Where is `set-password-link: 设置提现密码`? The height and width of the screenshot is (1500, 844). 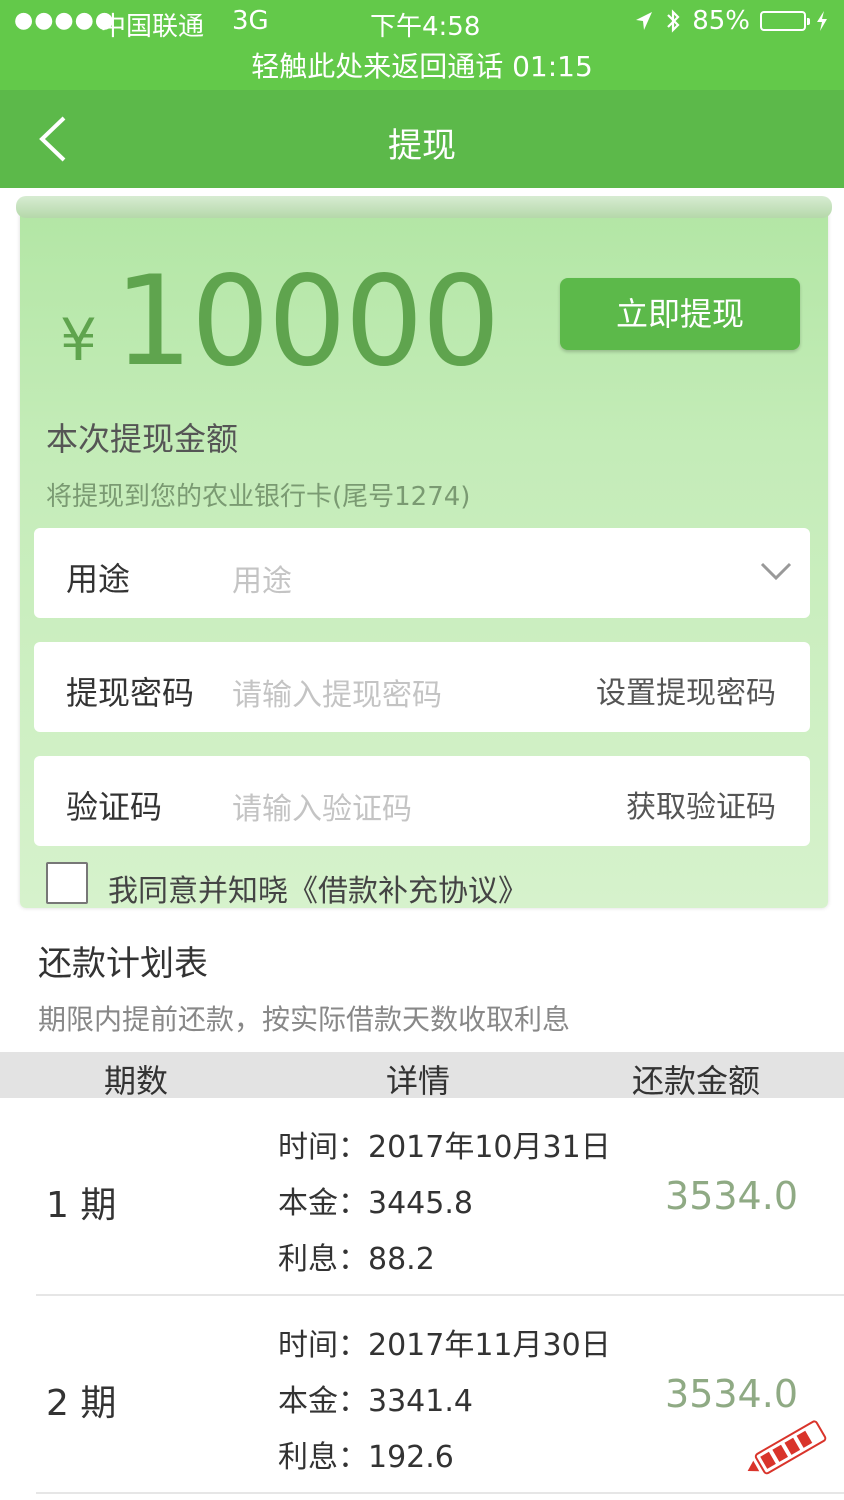 set-password-link: 设置提现密码 is located at coordinates (686, 690).